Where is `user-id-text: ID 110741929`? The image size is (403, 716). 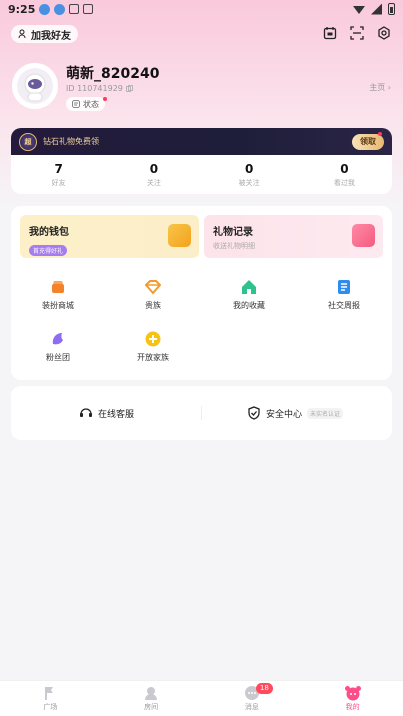 user-id-text: ID 110741929 is located at coordinates (94, 88).